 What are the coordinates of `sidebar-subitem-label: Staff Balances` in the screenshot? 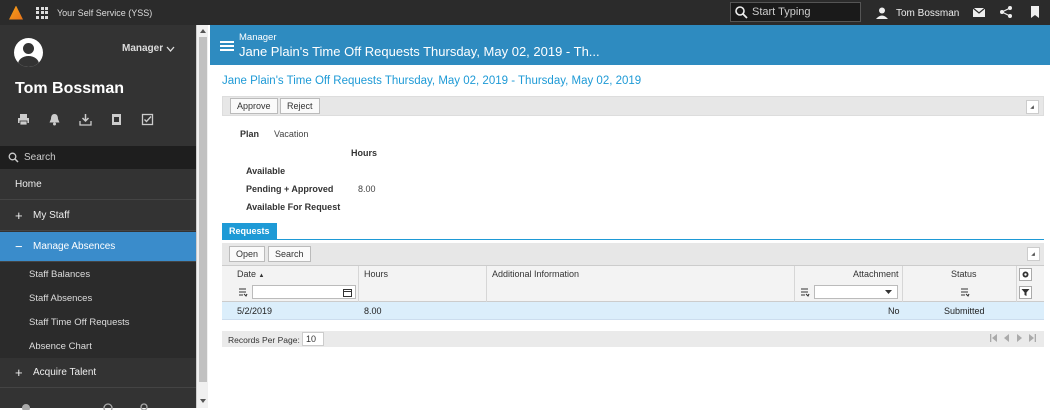 It's located at (60, 274).